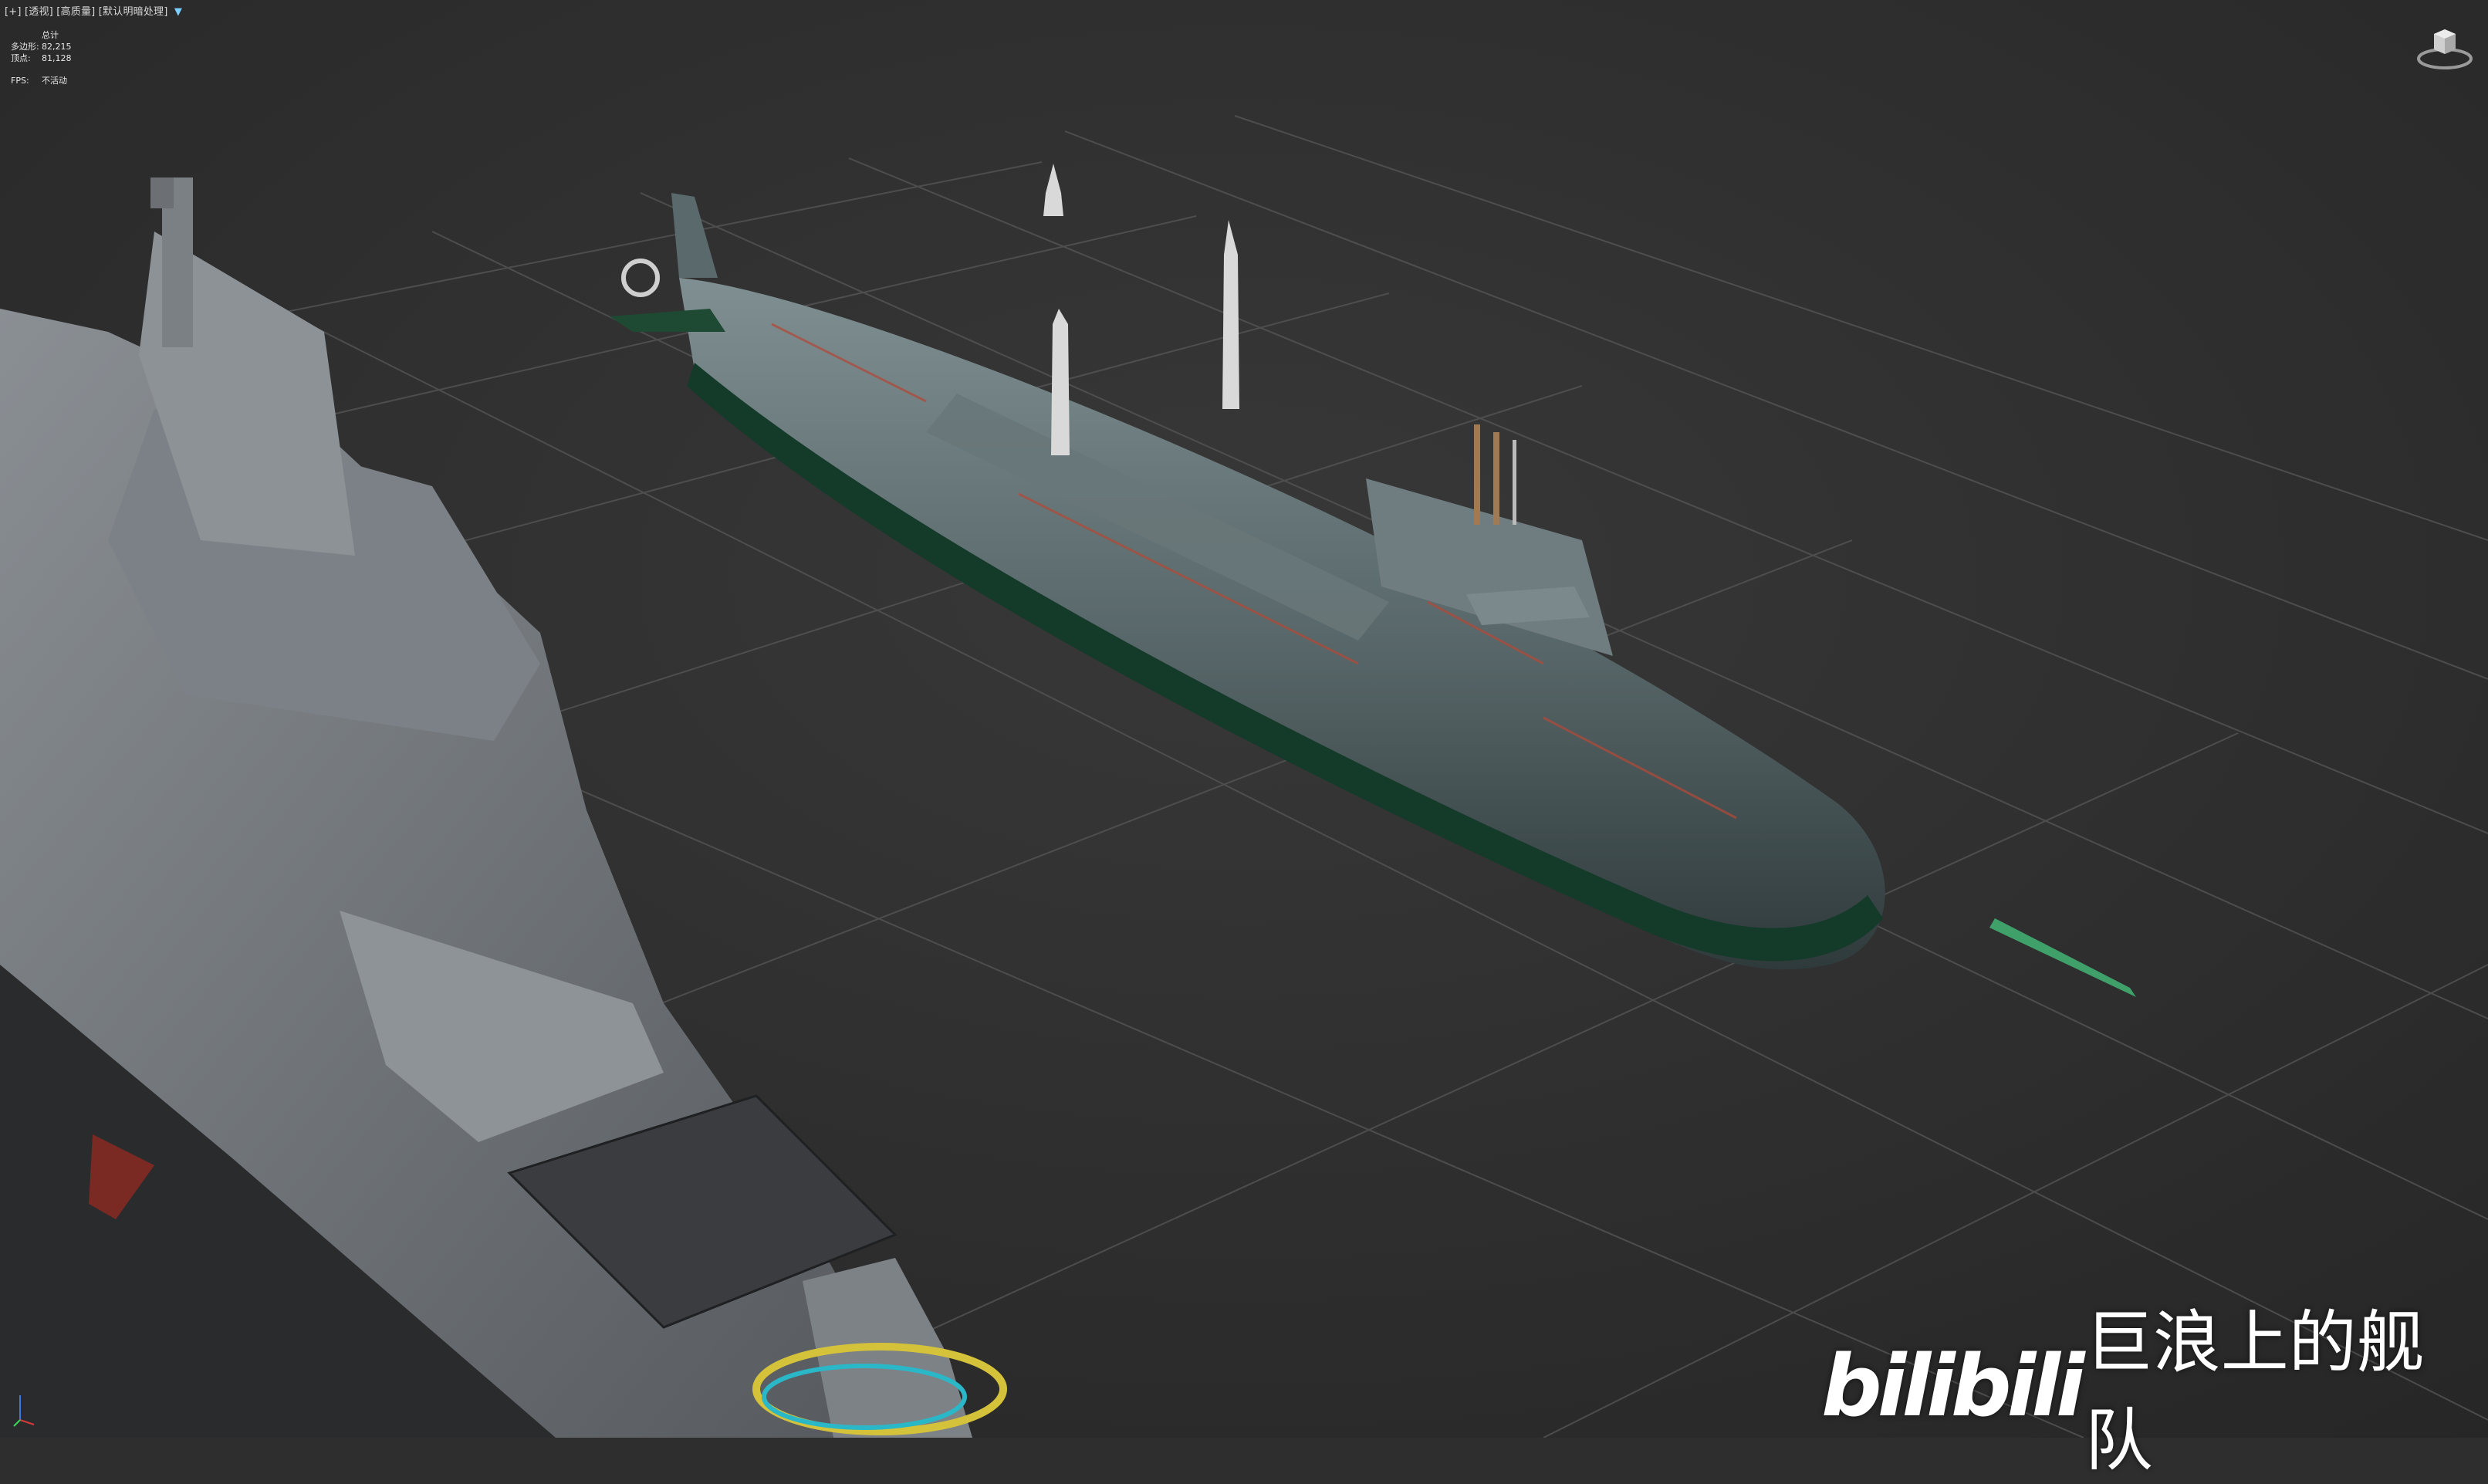 This screenshot has width=2488, height=1484. What do you see at coordinates (57, 58) in the screenshot?
I see `vertices-value: 81,128` at bounding box center [57, 58].